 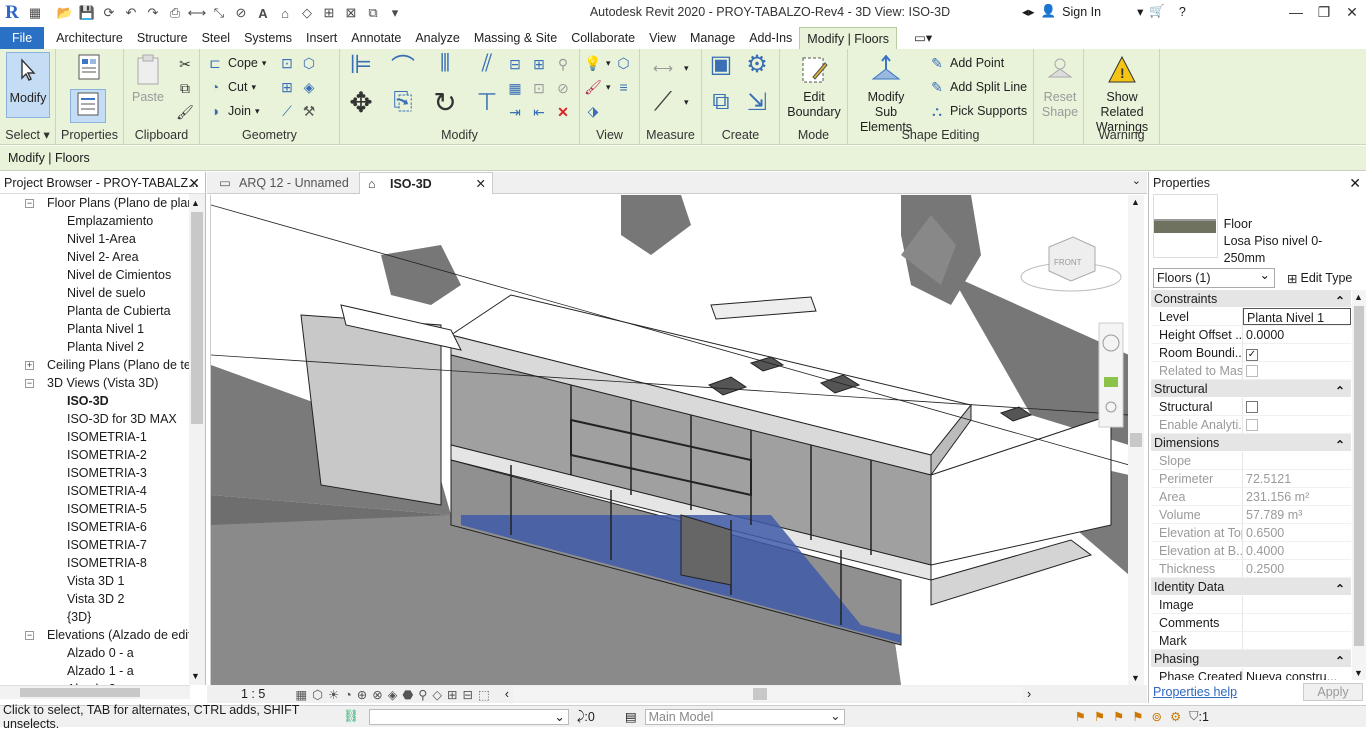 What do you see at coordinates (185, 112) in the screenshot?
I see `match-properties-tool: 🖌` at bounding box center [185, 112].